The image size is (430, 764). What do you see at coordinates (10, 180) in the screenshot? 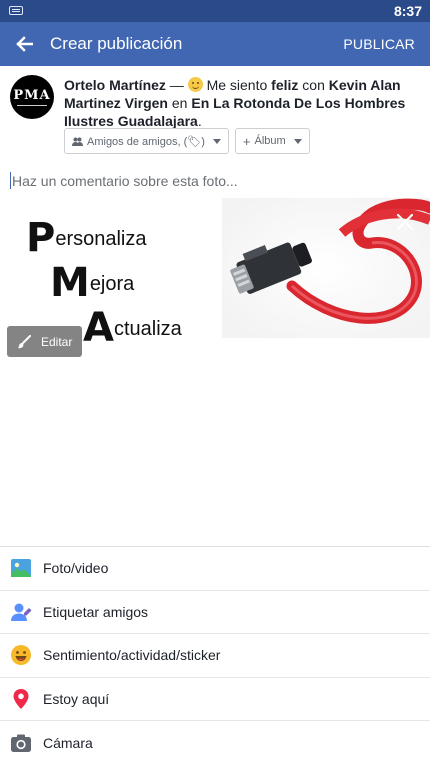
I see `text-cursor` at bounding box center [10, 180].